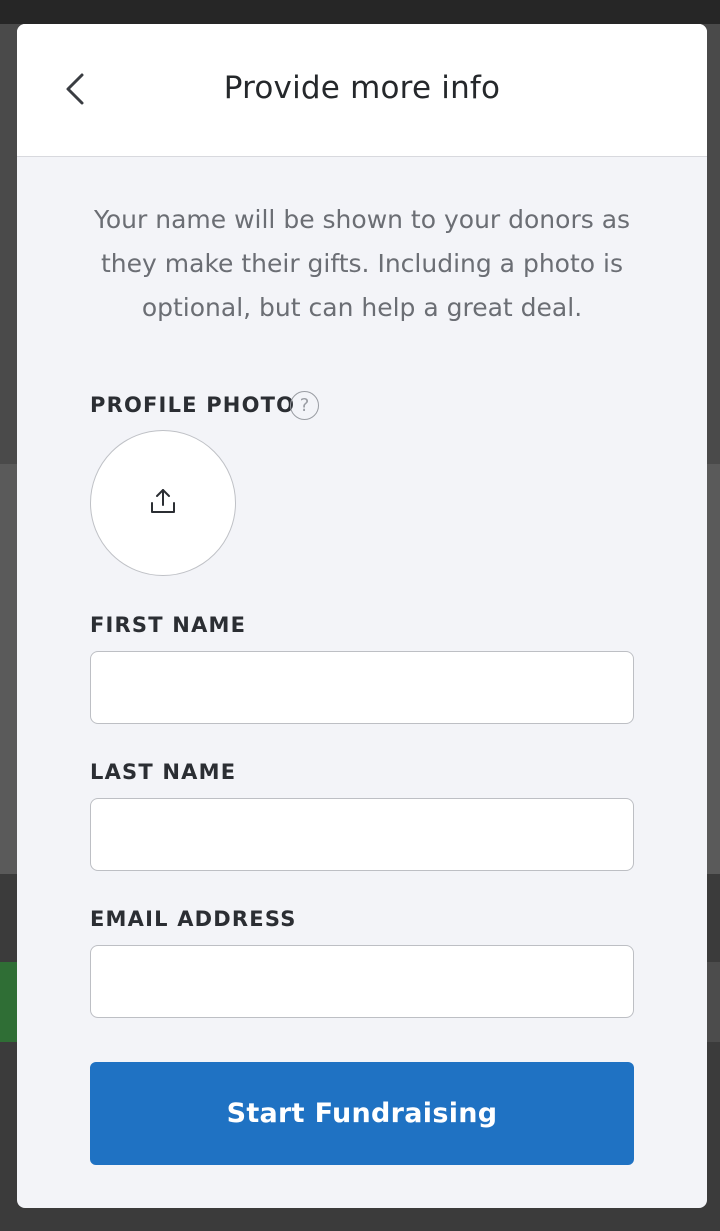  What do you see at coordinates (360, 12) in the screenshot?
I see `backdrop-status-bar` at bounding box center [360, 12].